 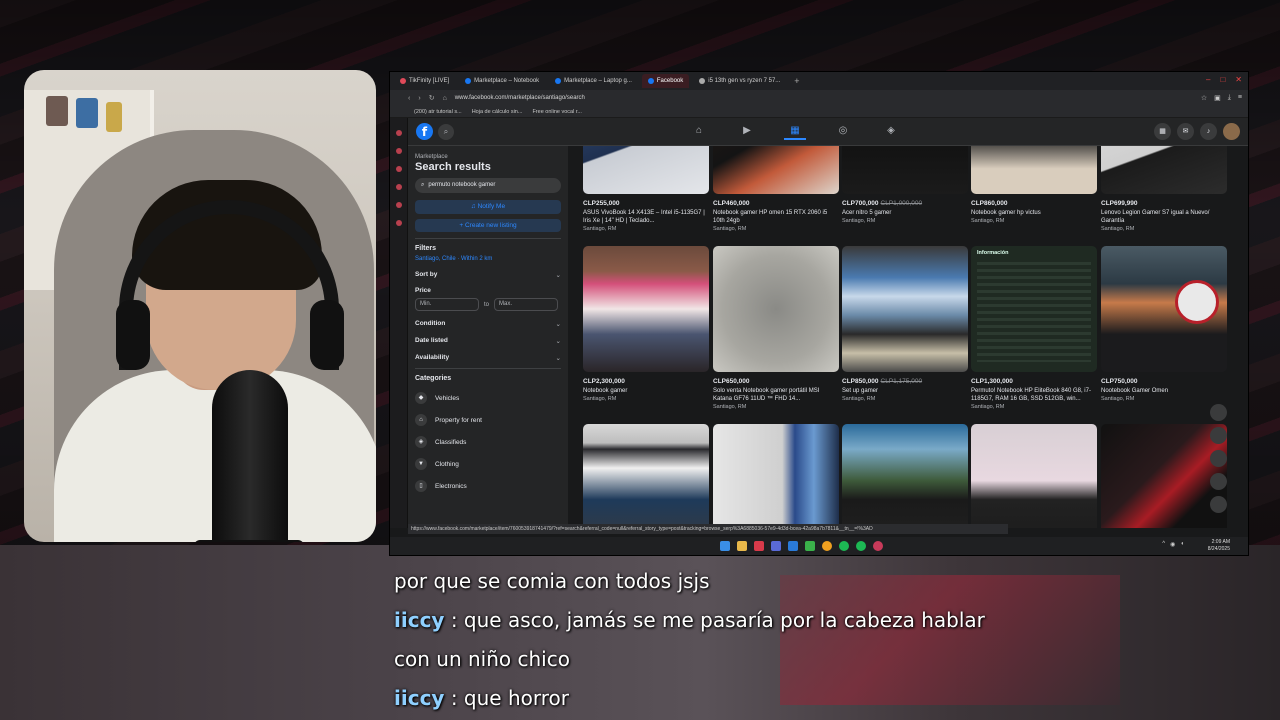 What do you see at coordinates (488, 185) in the screenshot?
I see `search-input: ⌕ permuto notebook gamer` at bounding box center [488, 185].